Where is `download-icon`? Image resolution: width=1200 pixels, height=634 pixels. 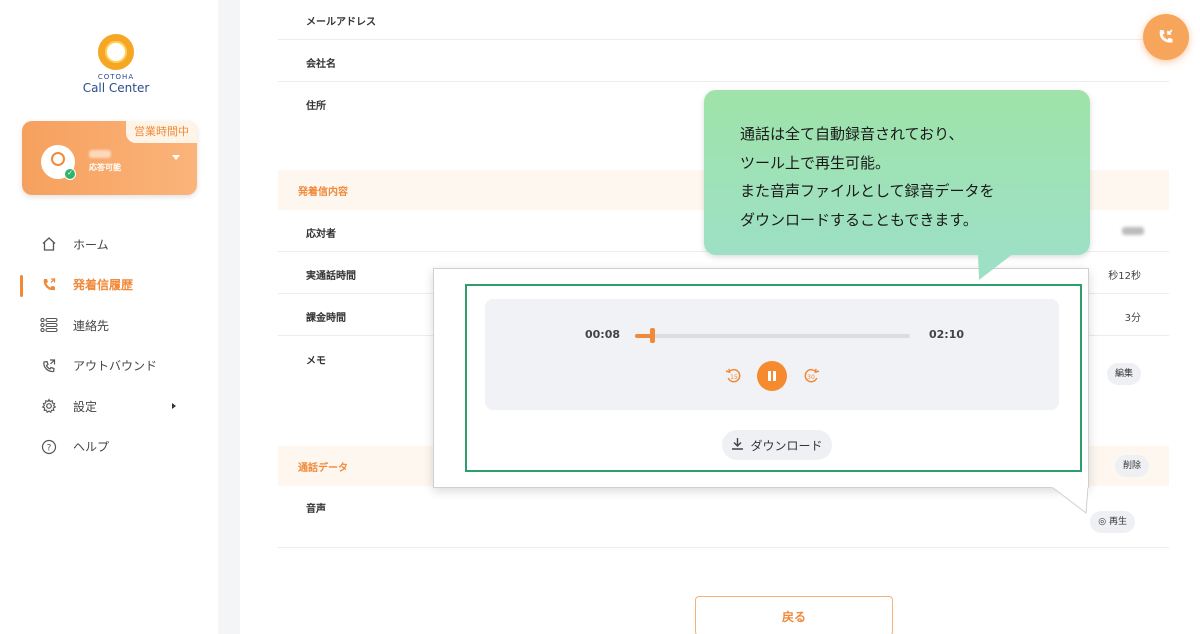
download-icon is located at coordinates (737, 445).